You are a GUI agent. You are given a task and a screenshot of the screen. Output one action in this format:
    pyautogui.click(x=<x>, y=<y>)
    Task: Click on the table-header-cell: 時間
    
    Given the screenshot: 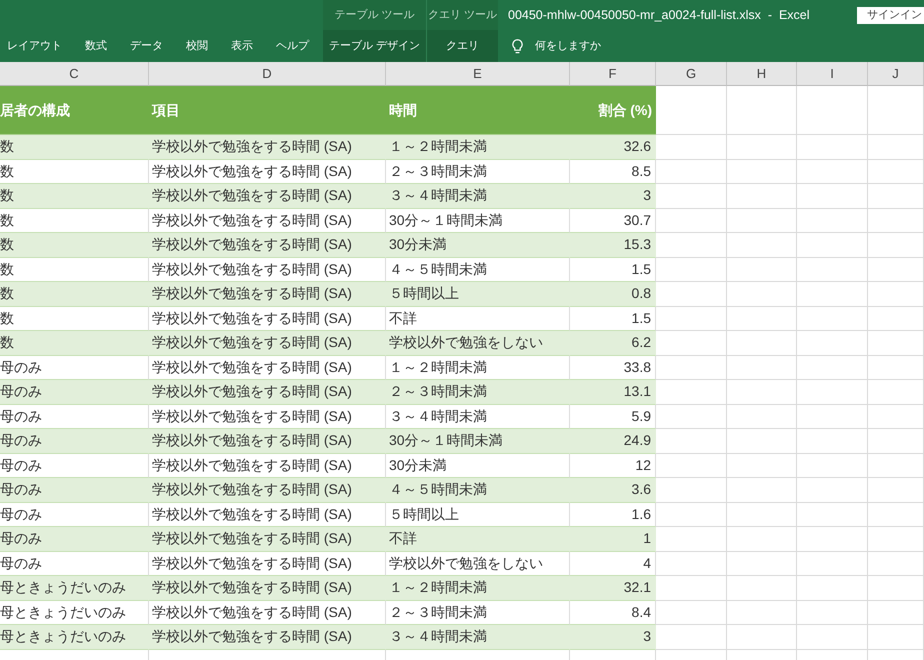 What is the action you would take?
    pyautogui.click(x=478, y=110)
    